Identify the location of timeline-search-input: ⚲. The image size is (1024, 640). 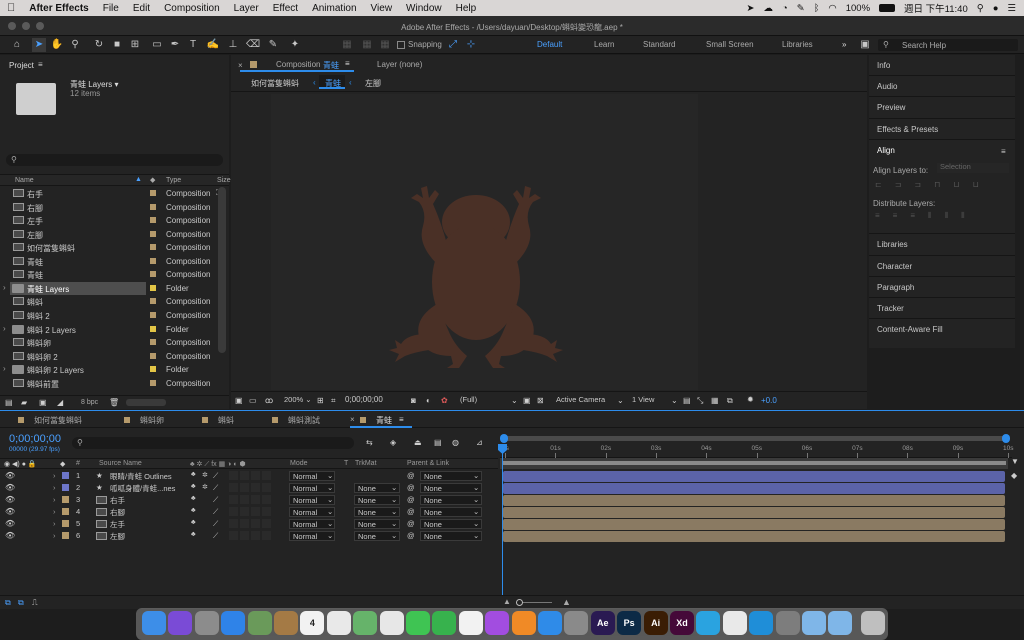
(213, 443).